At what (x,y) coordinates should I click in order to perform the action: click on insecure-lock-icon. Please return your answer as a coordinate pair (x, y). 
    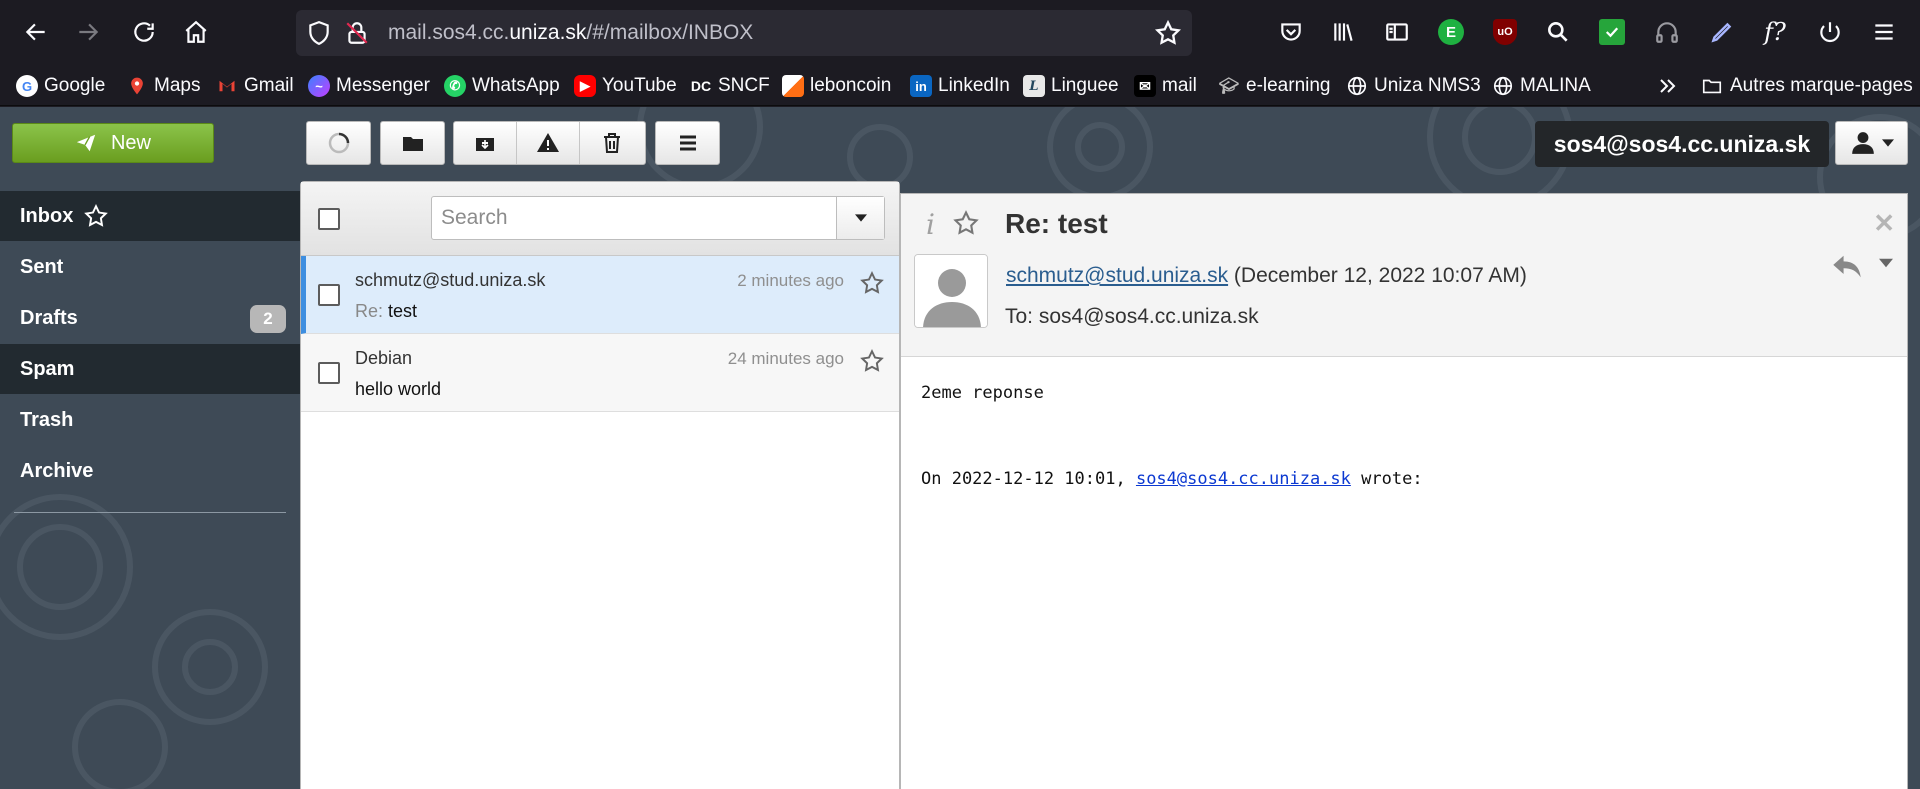
    Looking at the image, I should click on (357, 33).